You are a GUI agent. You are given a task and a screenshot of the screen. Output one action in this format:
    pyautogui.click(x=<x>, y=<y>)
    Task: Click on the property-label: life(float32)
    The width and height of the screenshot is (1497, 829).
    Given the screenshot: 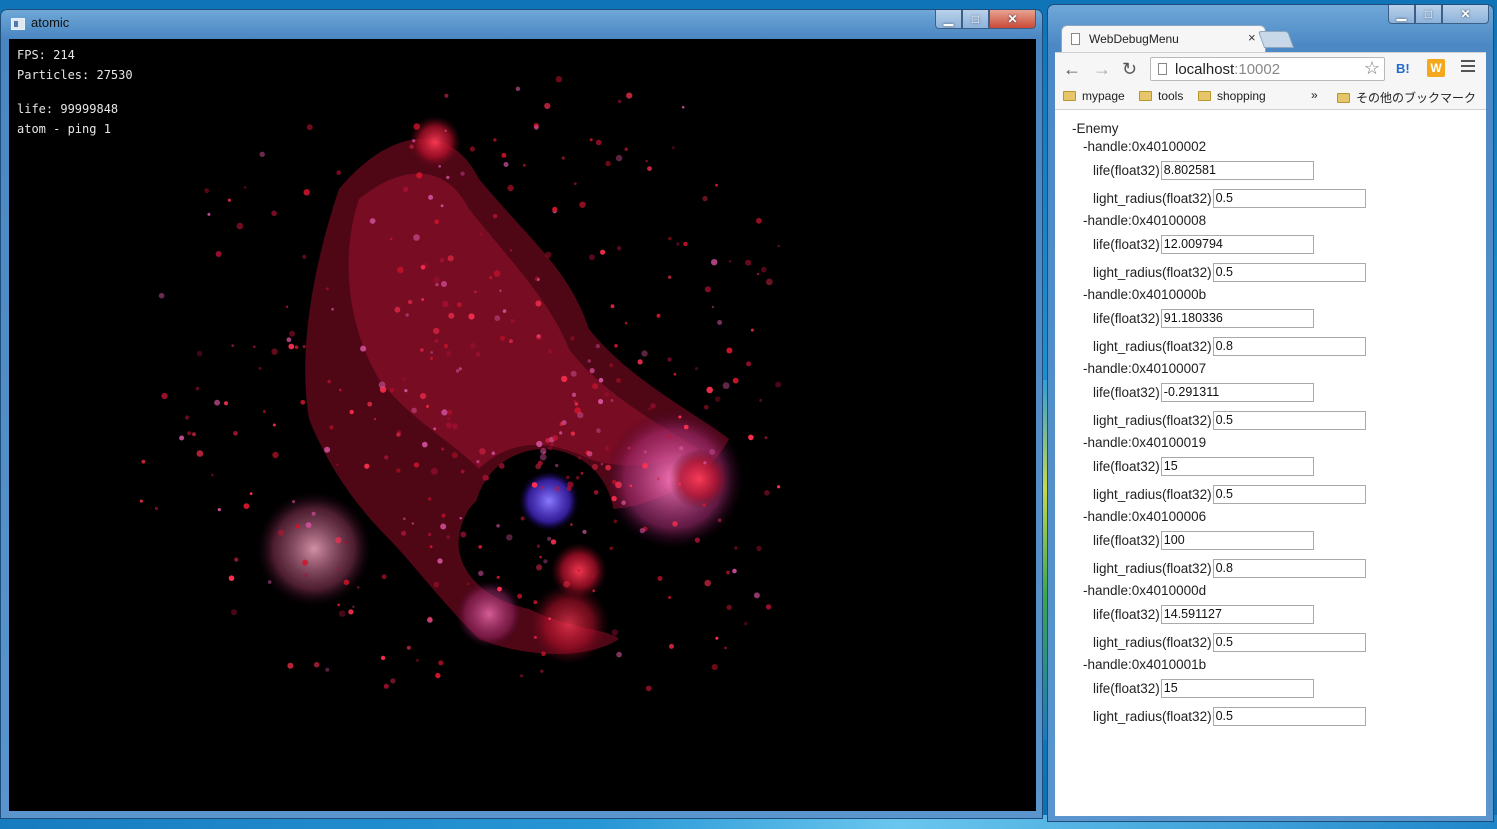 What is the action you would take?
    pyautogui.click(x=1126, y=392)
    